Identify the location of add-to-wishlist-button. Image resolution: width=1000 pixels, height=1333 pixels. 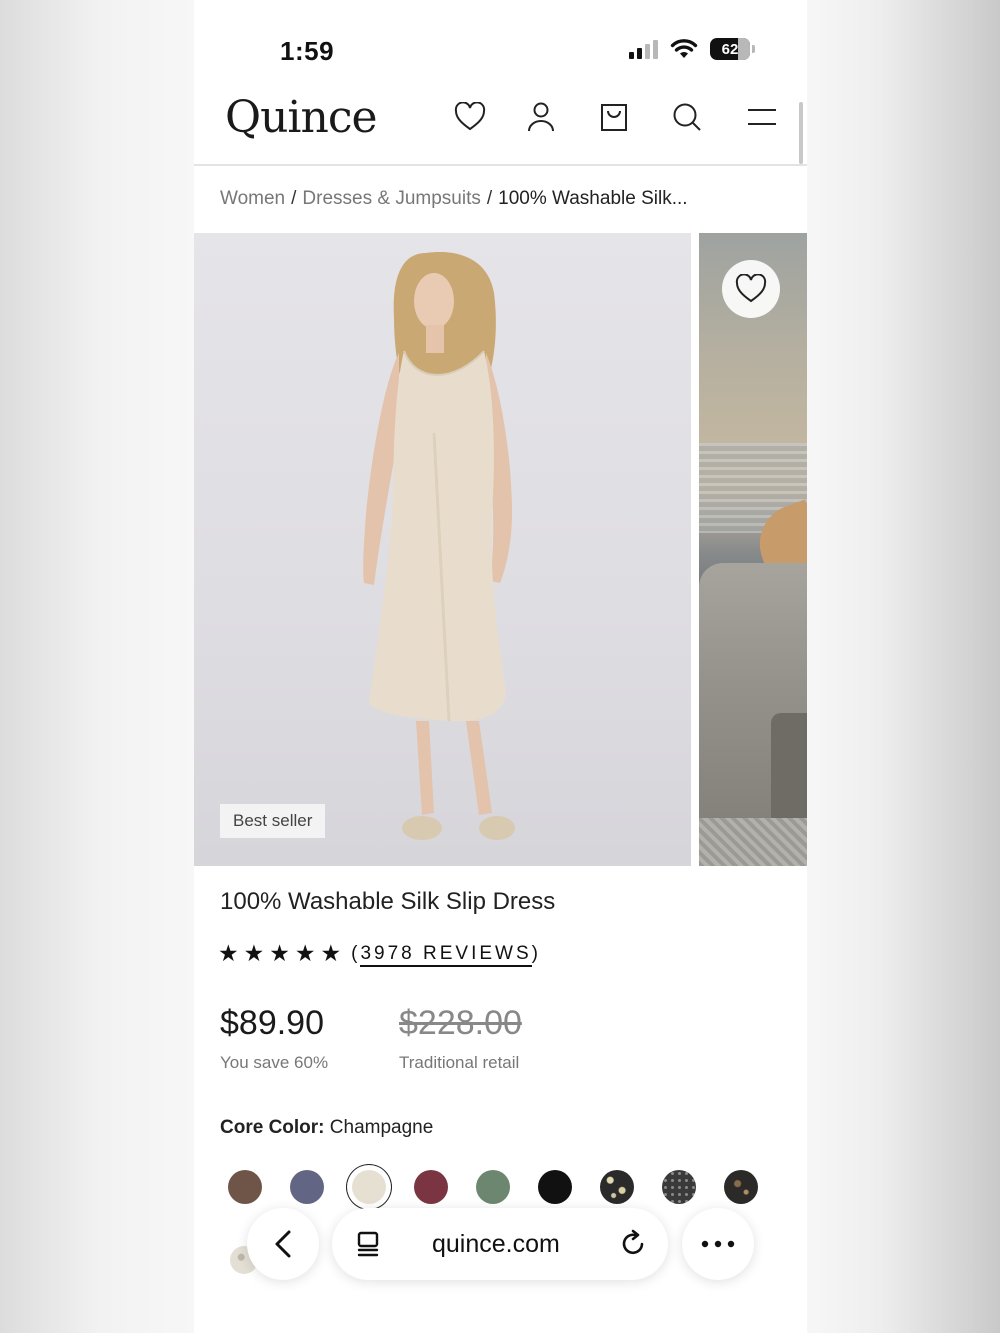
(751, 289).